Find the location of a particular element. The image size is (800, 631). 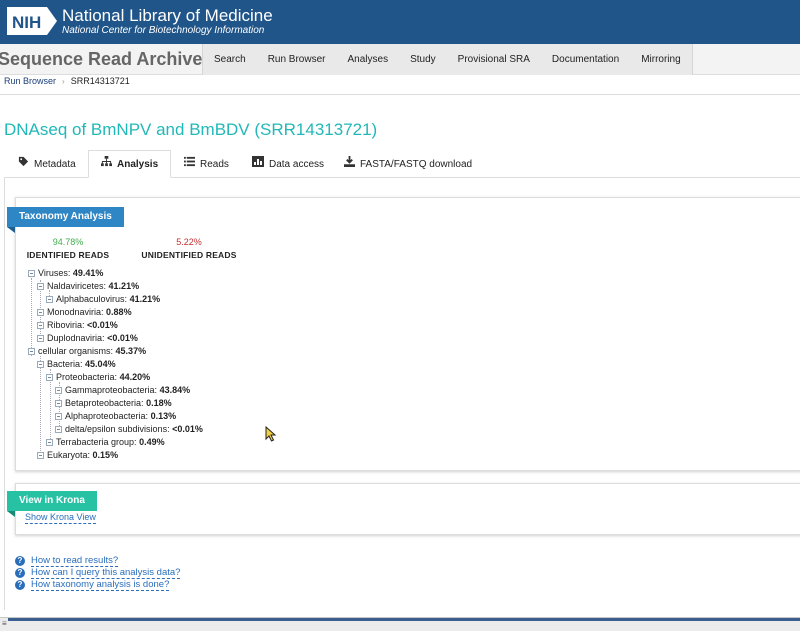

nav-run-browser: Run Browser is located at coordinates (297, 59).